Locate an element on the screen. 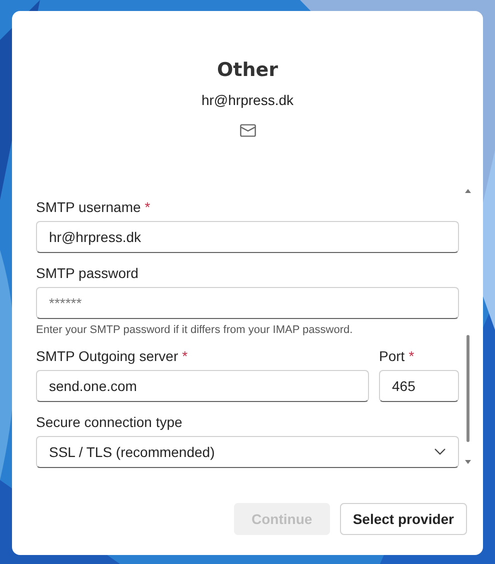 This screenshot has width=495, height=564. field-label: Secure connection type is located at coordinates (110, 422).